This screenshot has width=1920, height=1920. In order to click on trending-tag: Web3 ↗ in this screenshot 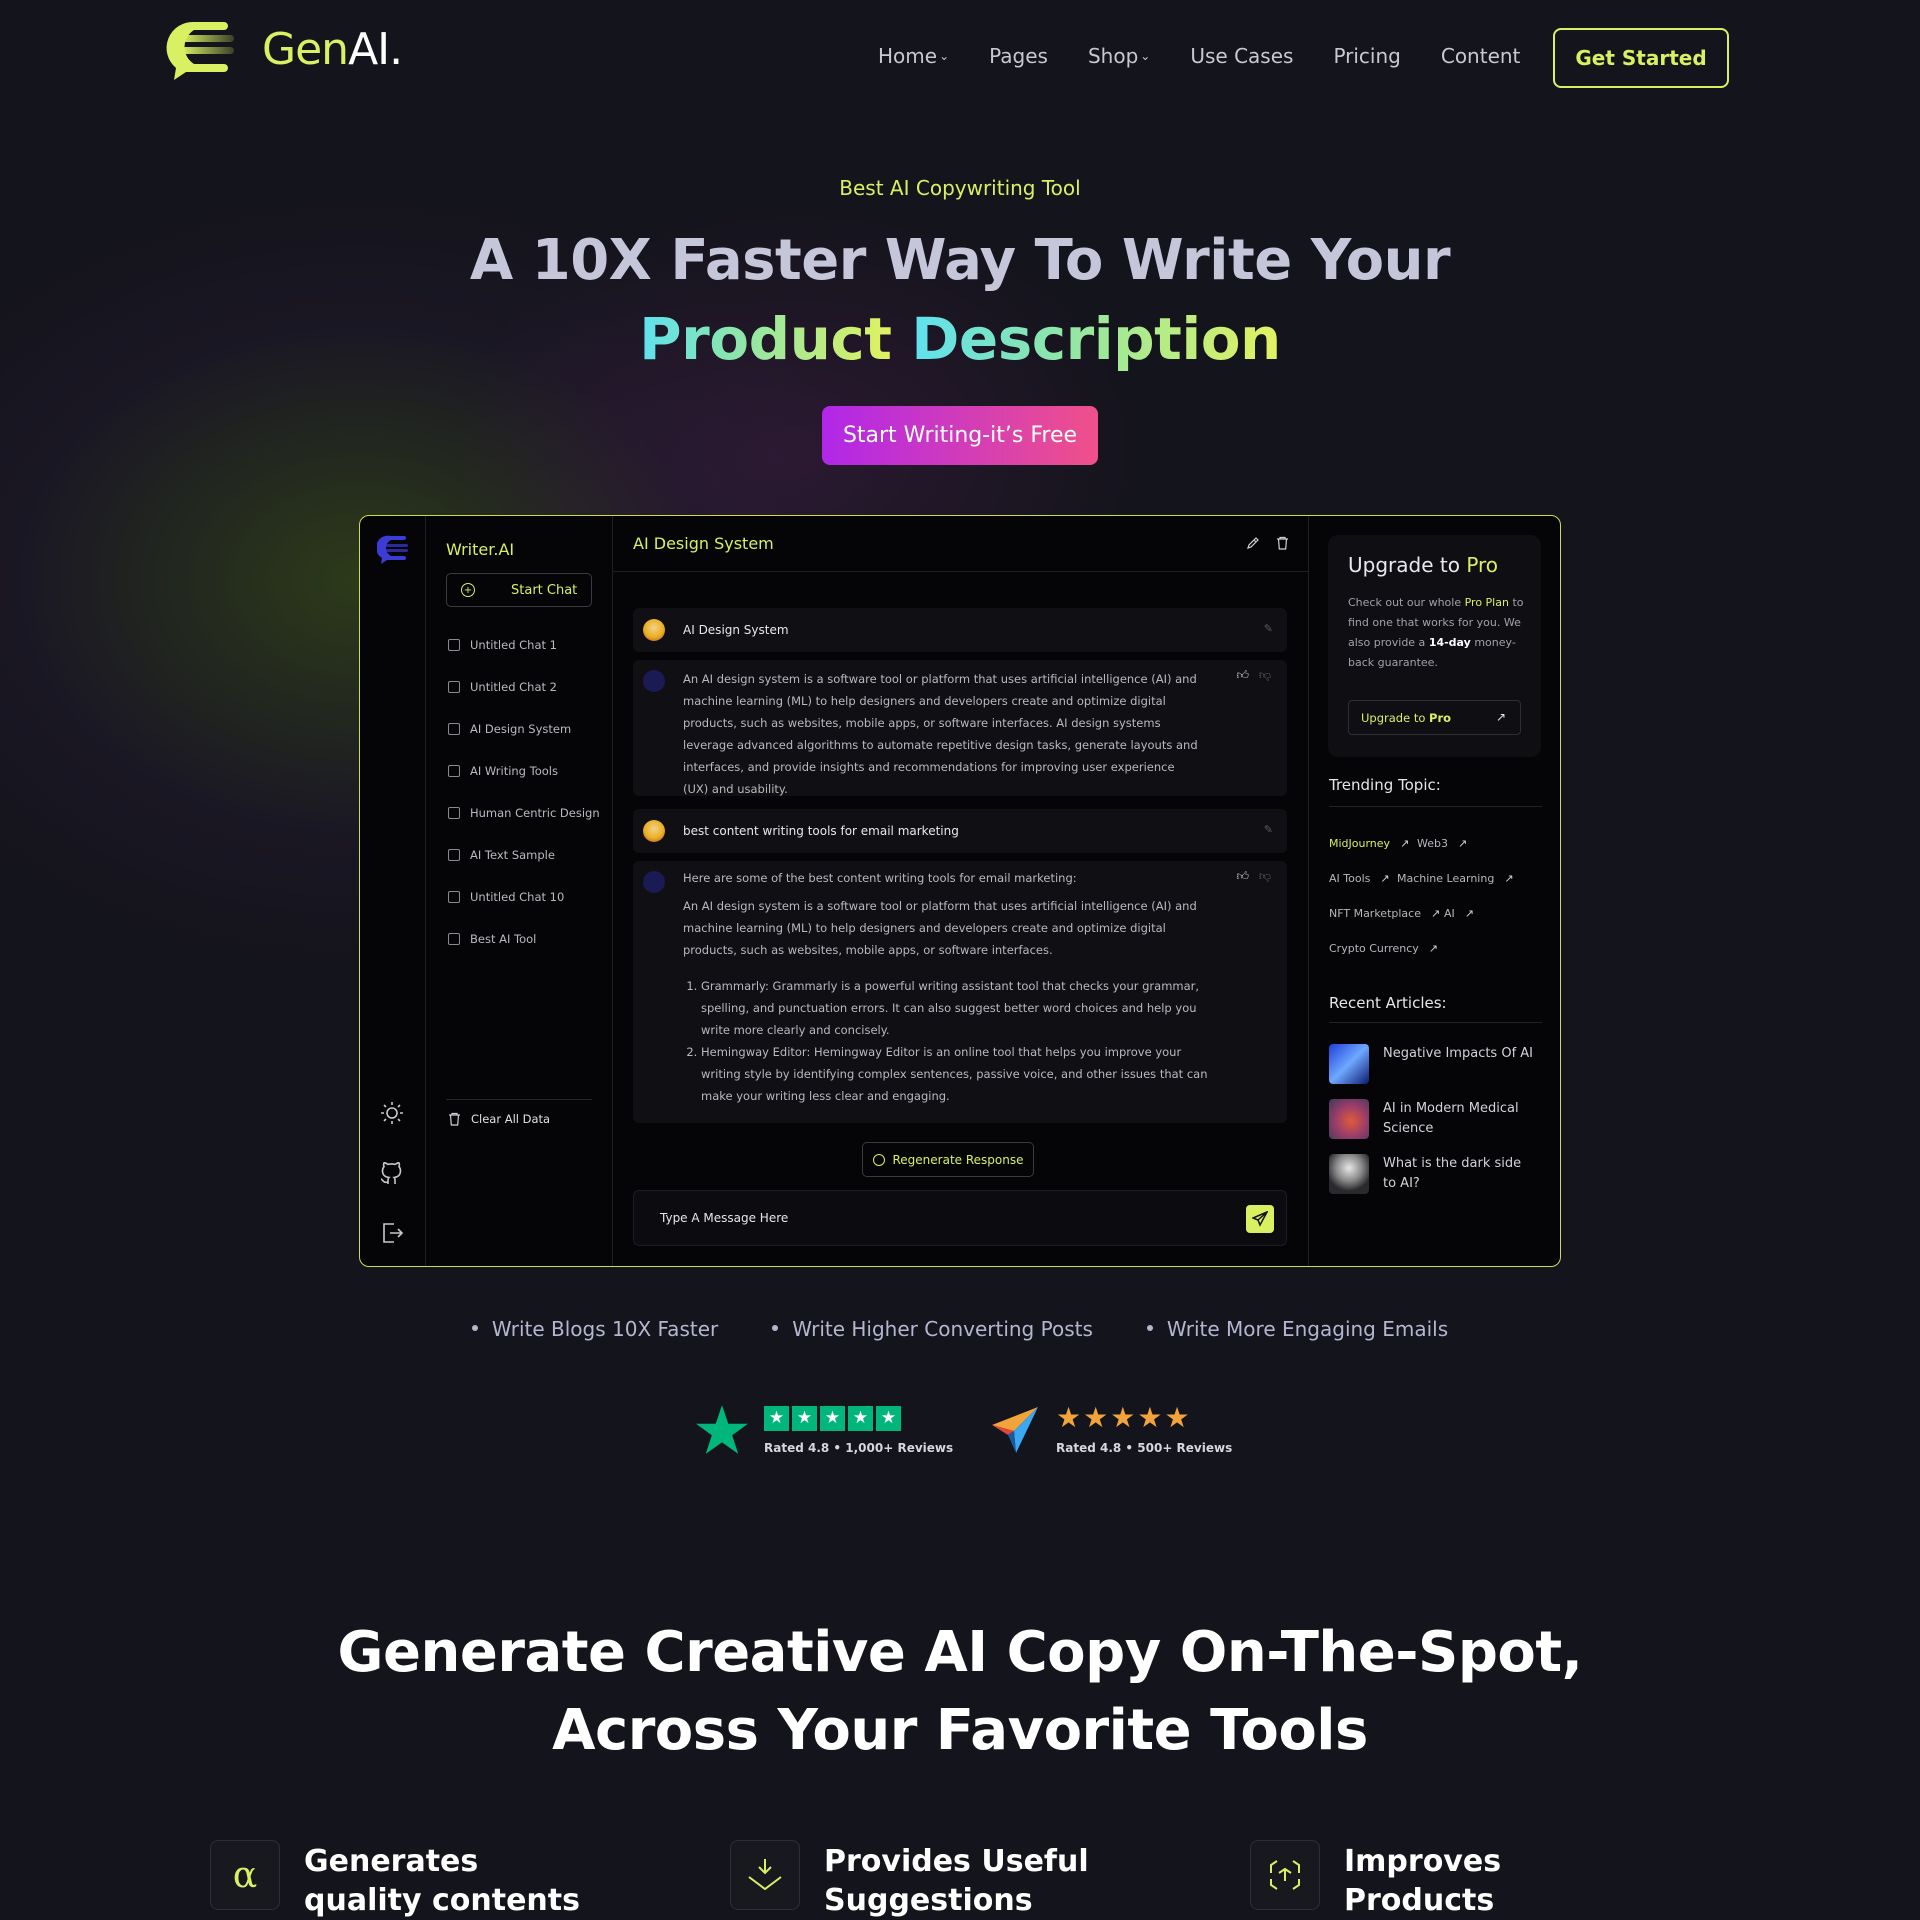, I will do `click(1442, 843)`.